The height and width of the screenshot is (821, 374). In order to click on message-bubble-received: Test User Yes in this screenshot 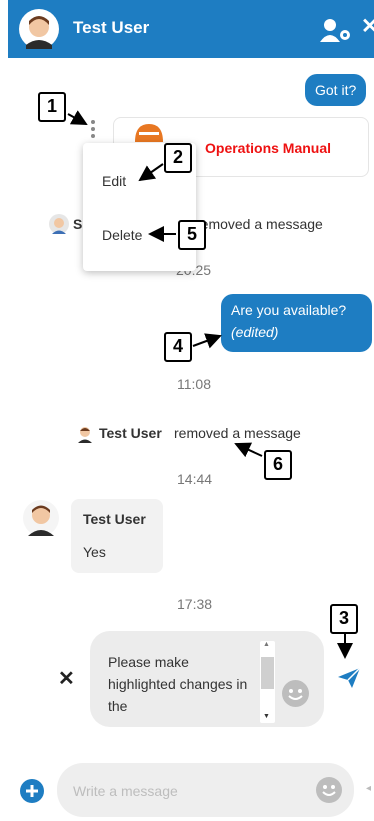, I will do `click(117, 536)`.